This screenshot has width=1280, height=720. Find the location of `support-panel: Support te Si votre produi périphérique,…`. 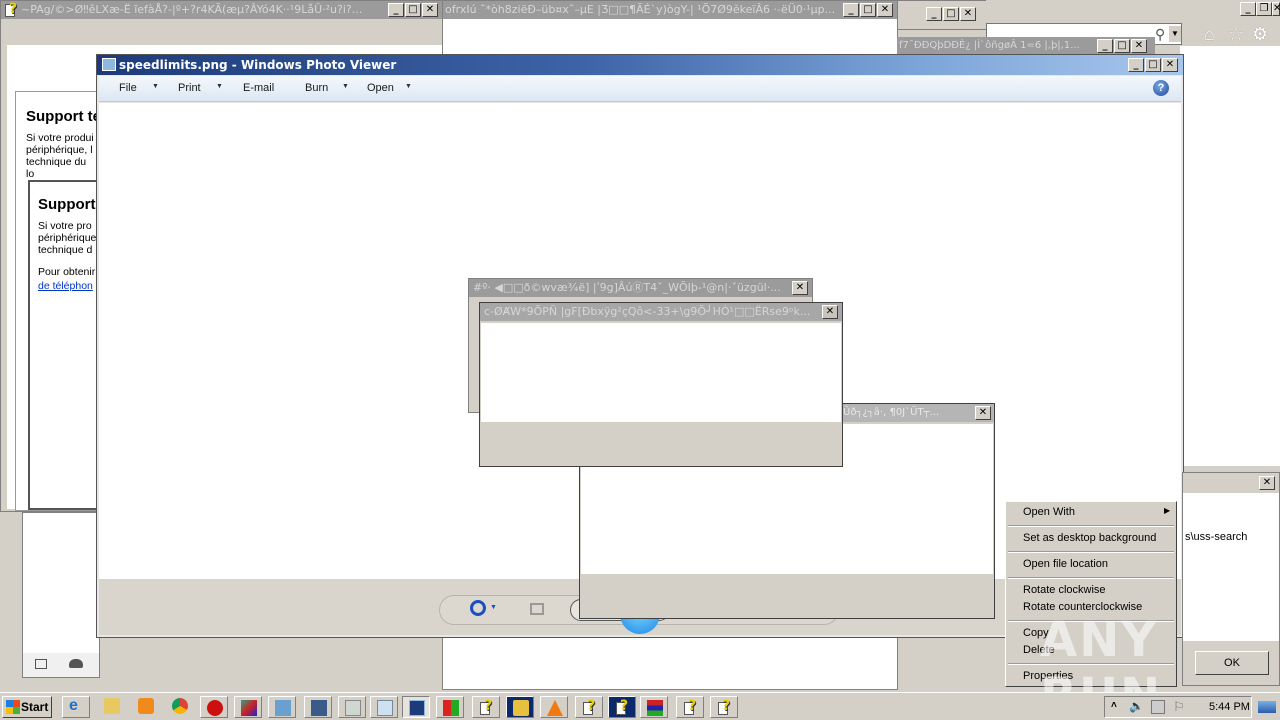

support-panel: Support te Si votre produi périphérique,… is located at coordinates (61, 301).